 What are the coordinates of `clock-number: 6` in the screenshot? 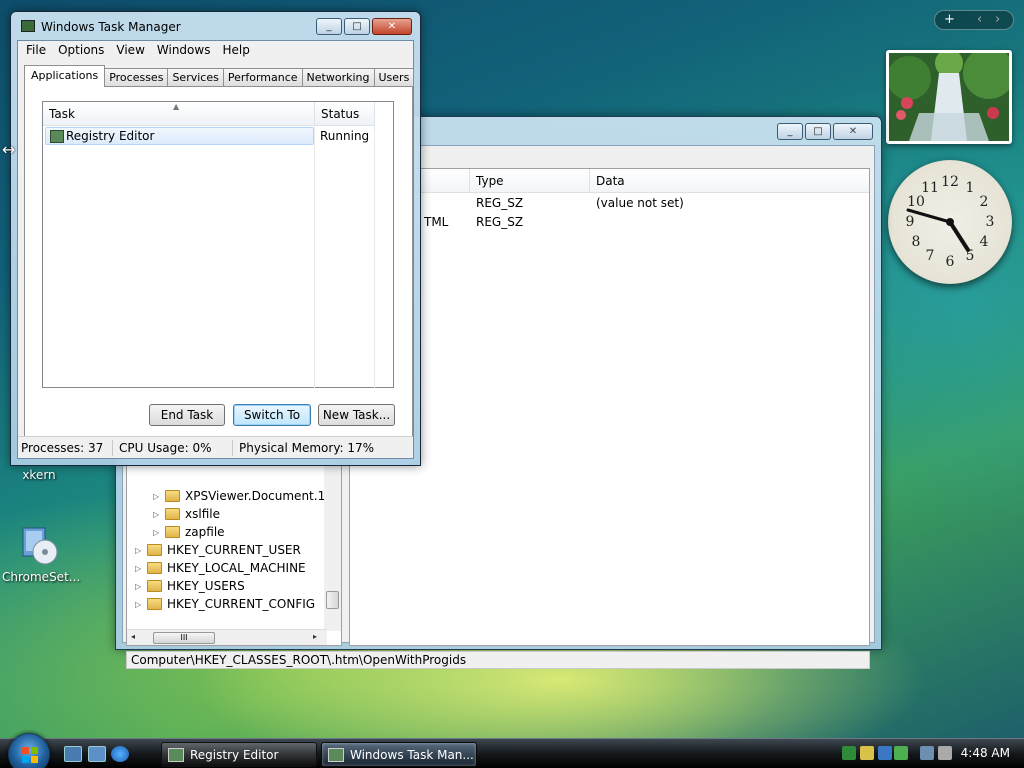 It's located at (950, 262).